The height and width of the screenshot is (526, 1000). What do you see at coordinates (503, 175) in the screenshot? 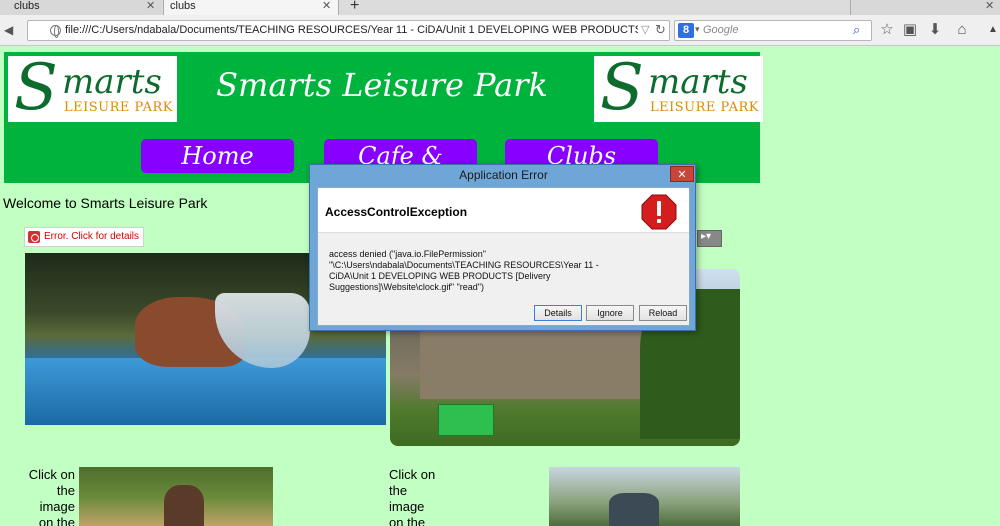
I see `dialog-title: Application Error` at bounding box center [503, 175].